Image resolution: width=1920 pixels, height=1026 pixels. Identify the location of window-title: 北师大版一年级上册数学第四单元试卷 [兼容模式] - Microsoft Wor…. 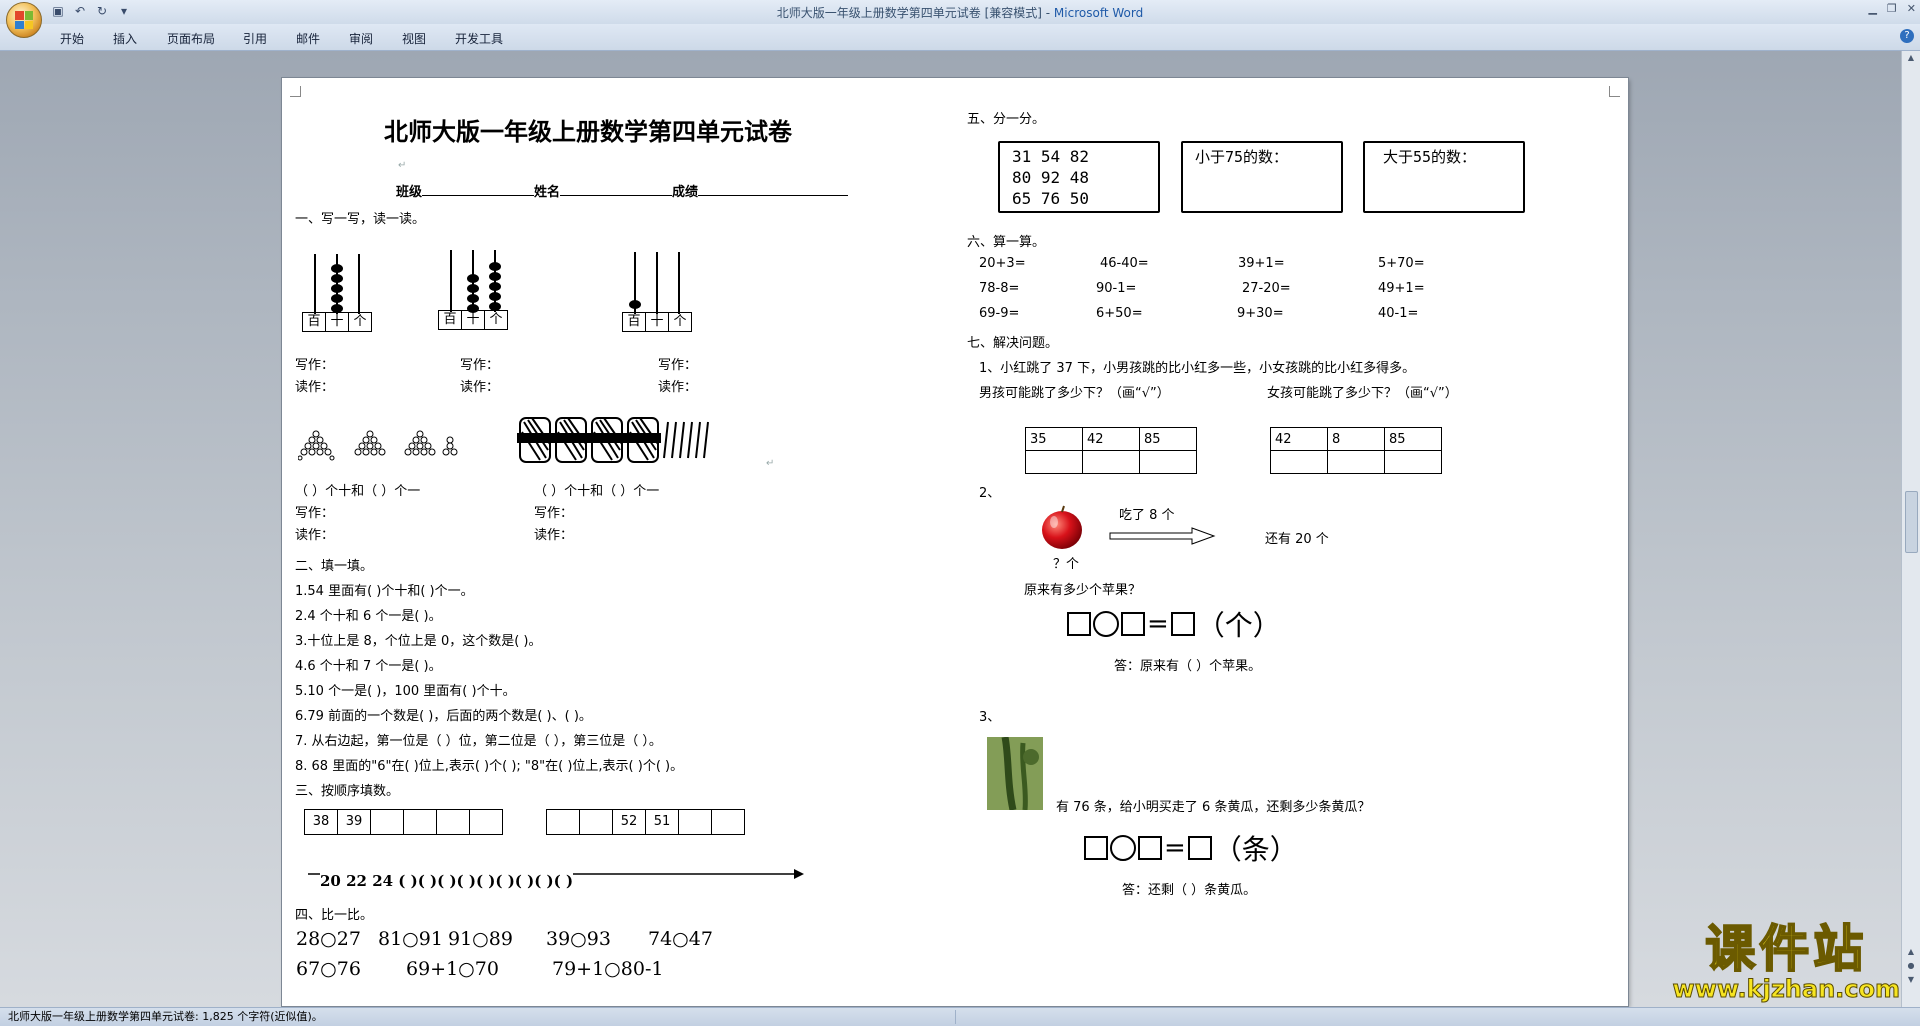
(960, 12).